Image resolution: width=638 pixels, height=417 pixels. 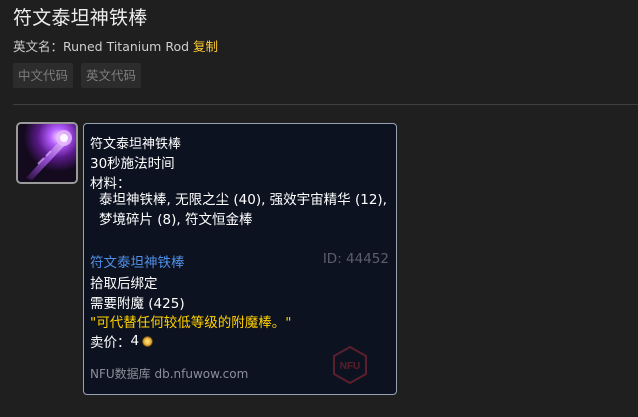 I want to click on sell-price-label: 卖价：, so click(x=110, y=343).